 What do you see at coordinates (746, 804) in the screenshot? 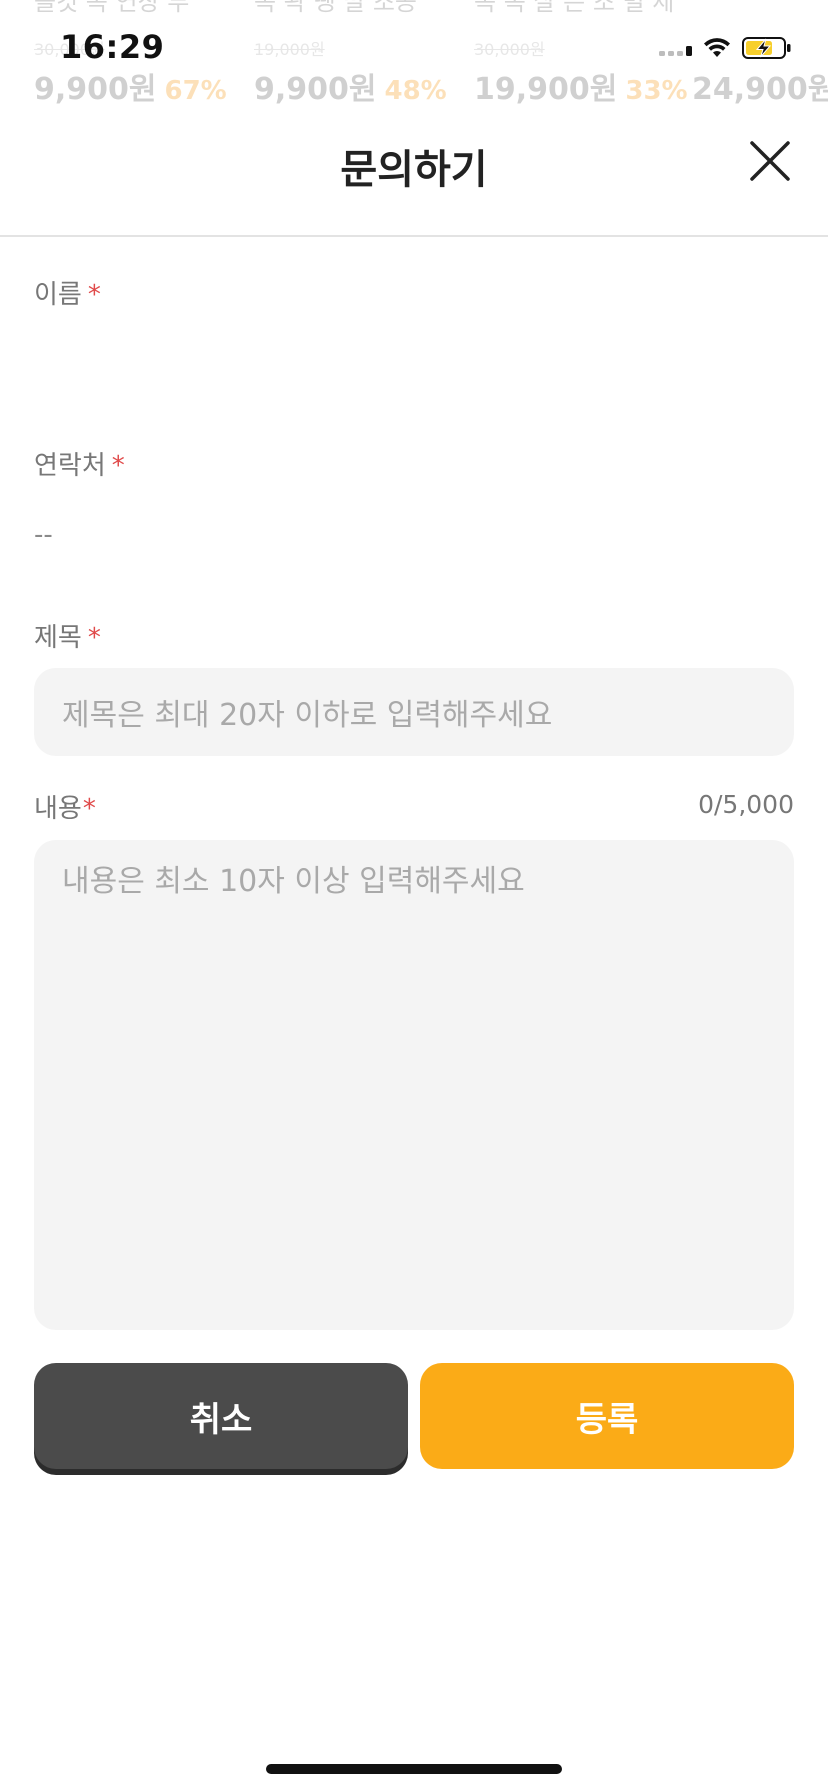
I see `character-counter: 0/5,000` at bounding box center [746, 804].